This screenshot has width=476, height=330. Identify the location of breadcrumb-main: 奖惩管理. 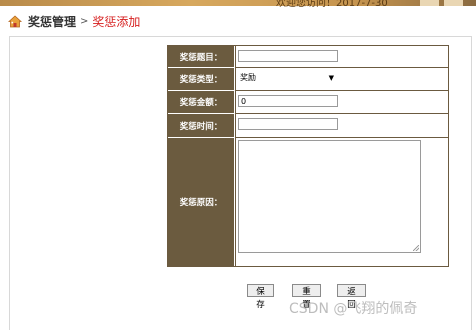
(52, 21).